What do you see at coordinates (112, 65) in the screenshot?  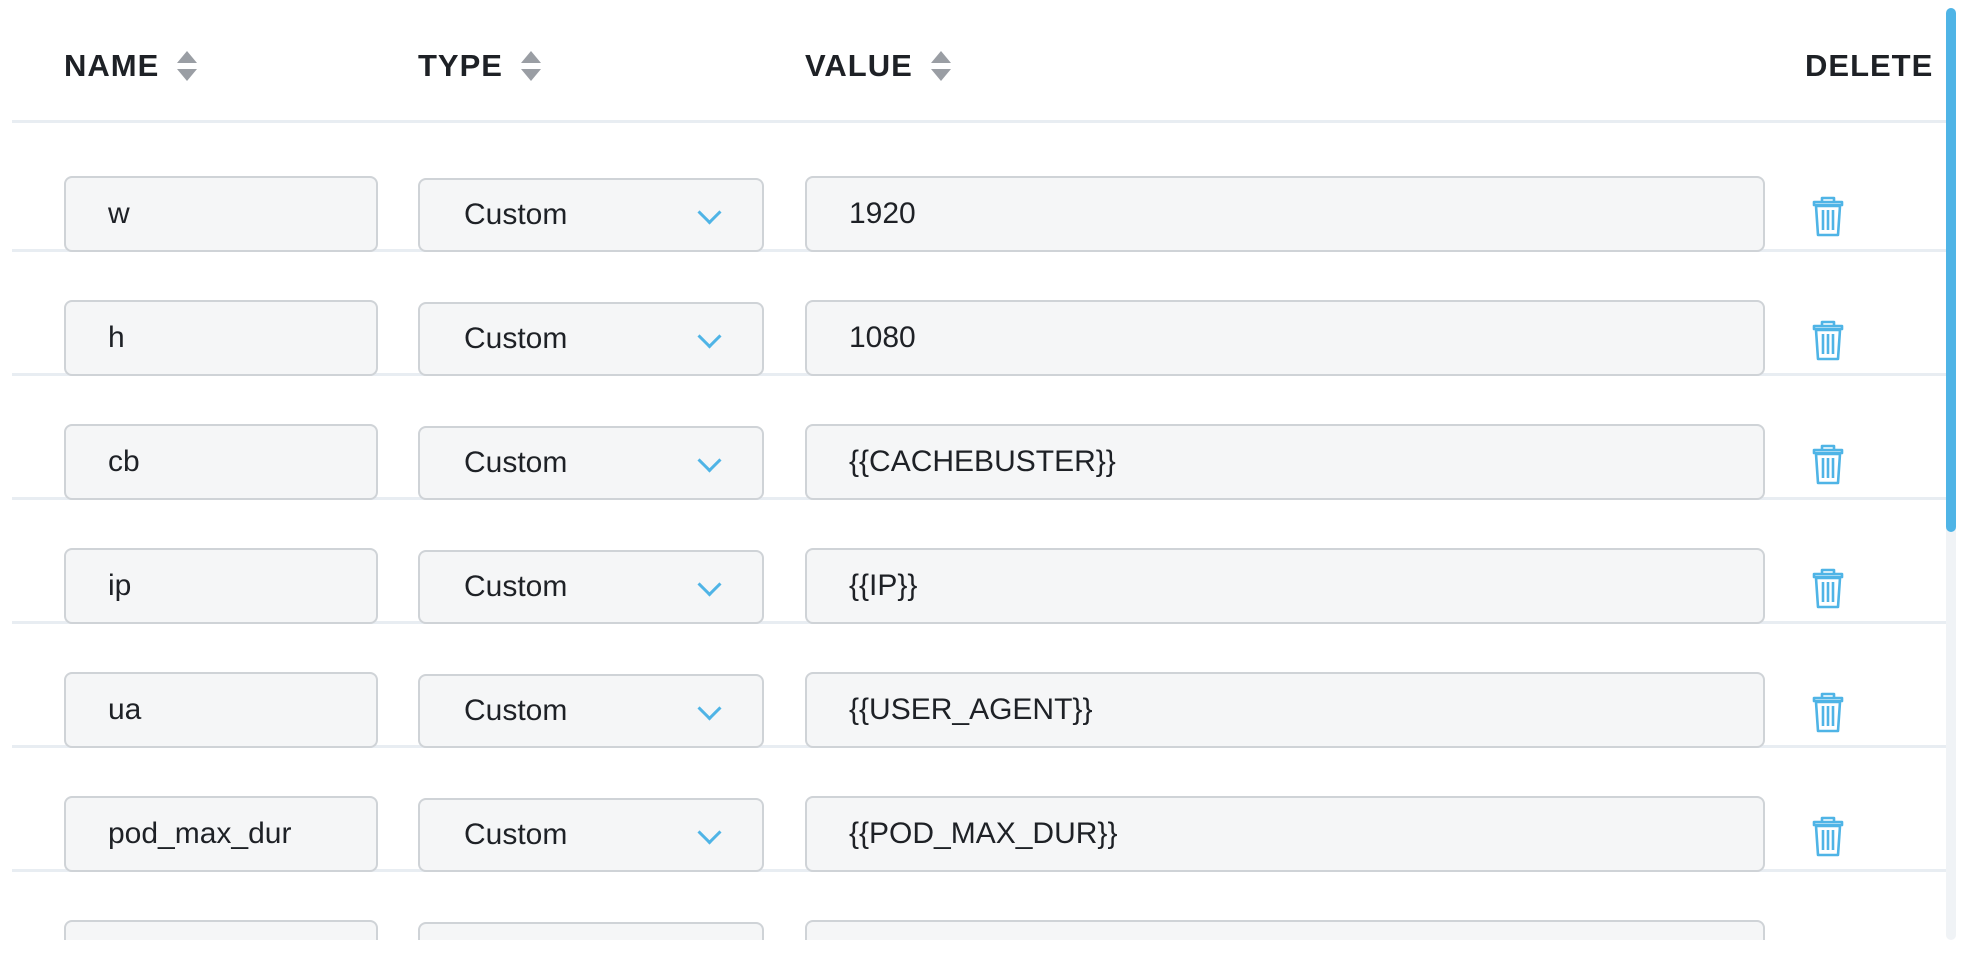 I see `column-header-name-label: NAME` at bounding box center [112, 65].